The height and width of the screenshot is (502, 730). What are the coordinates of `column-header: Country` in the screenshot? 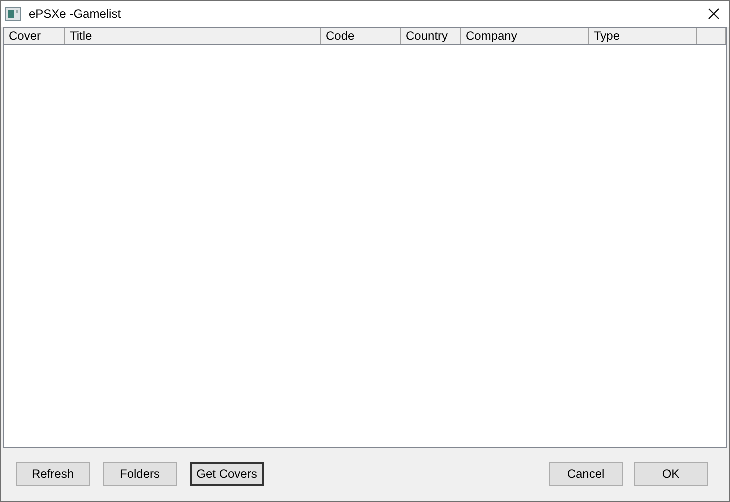 It's located at (431, 36).